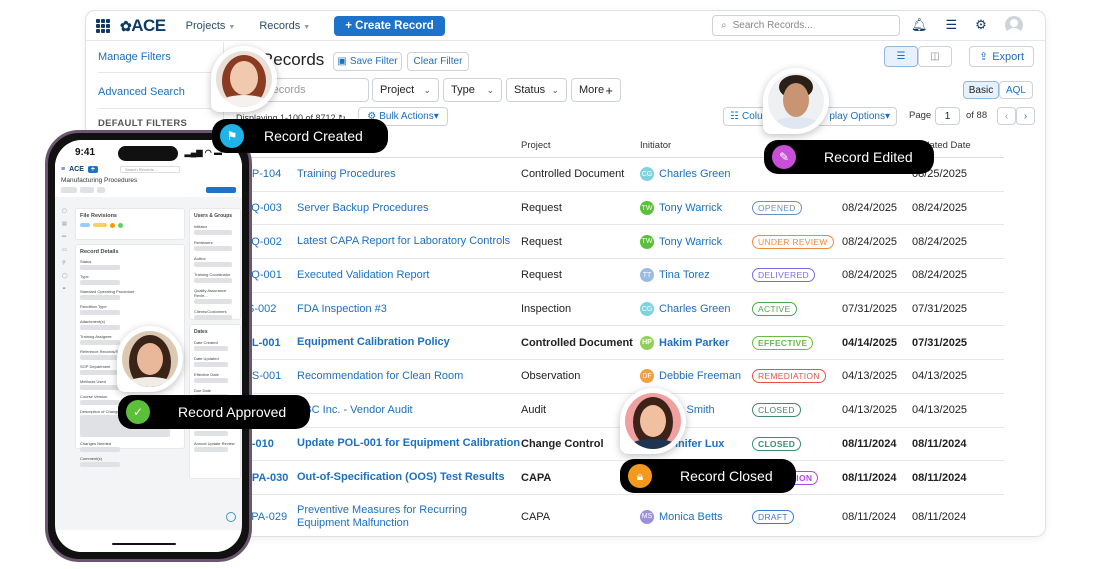 Image resolution: width=1100 pixels, height=569 pixels. What do you see at coordinates (409, 410) in the screenshot?
I see `record-title-link: ABC Inc. - Vendor Audit` at bounding box center [409, 410].